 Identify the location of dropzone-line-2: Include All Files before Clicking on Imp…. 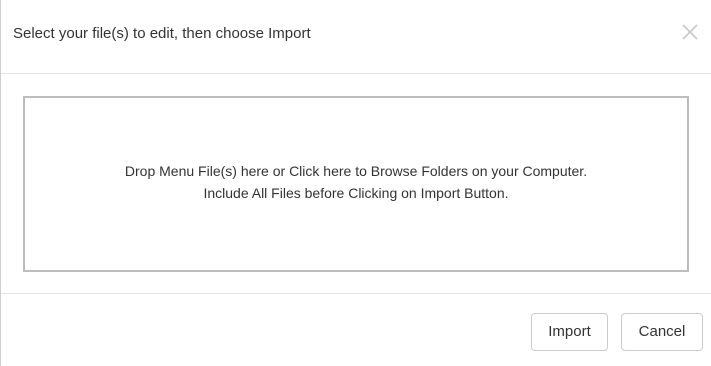
(356, 193).